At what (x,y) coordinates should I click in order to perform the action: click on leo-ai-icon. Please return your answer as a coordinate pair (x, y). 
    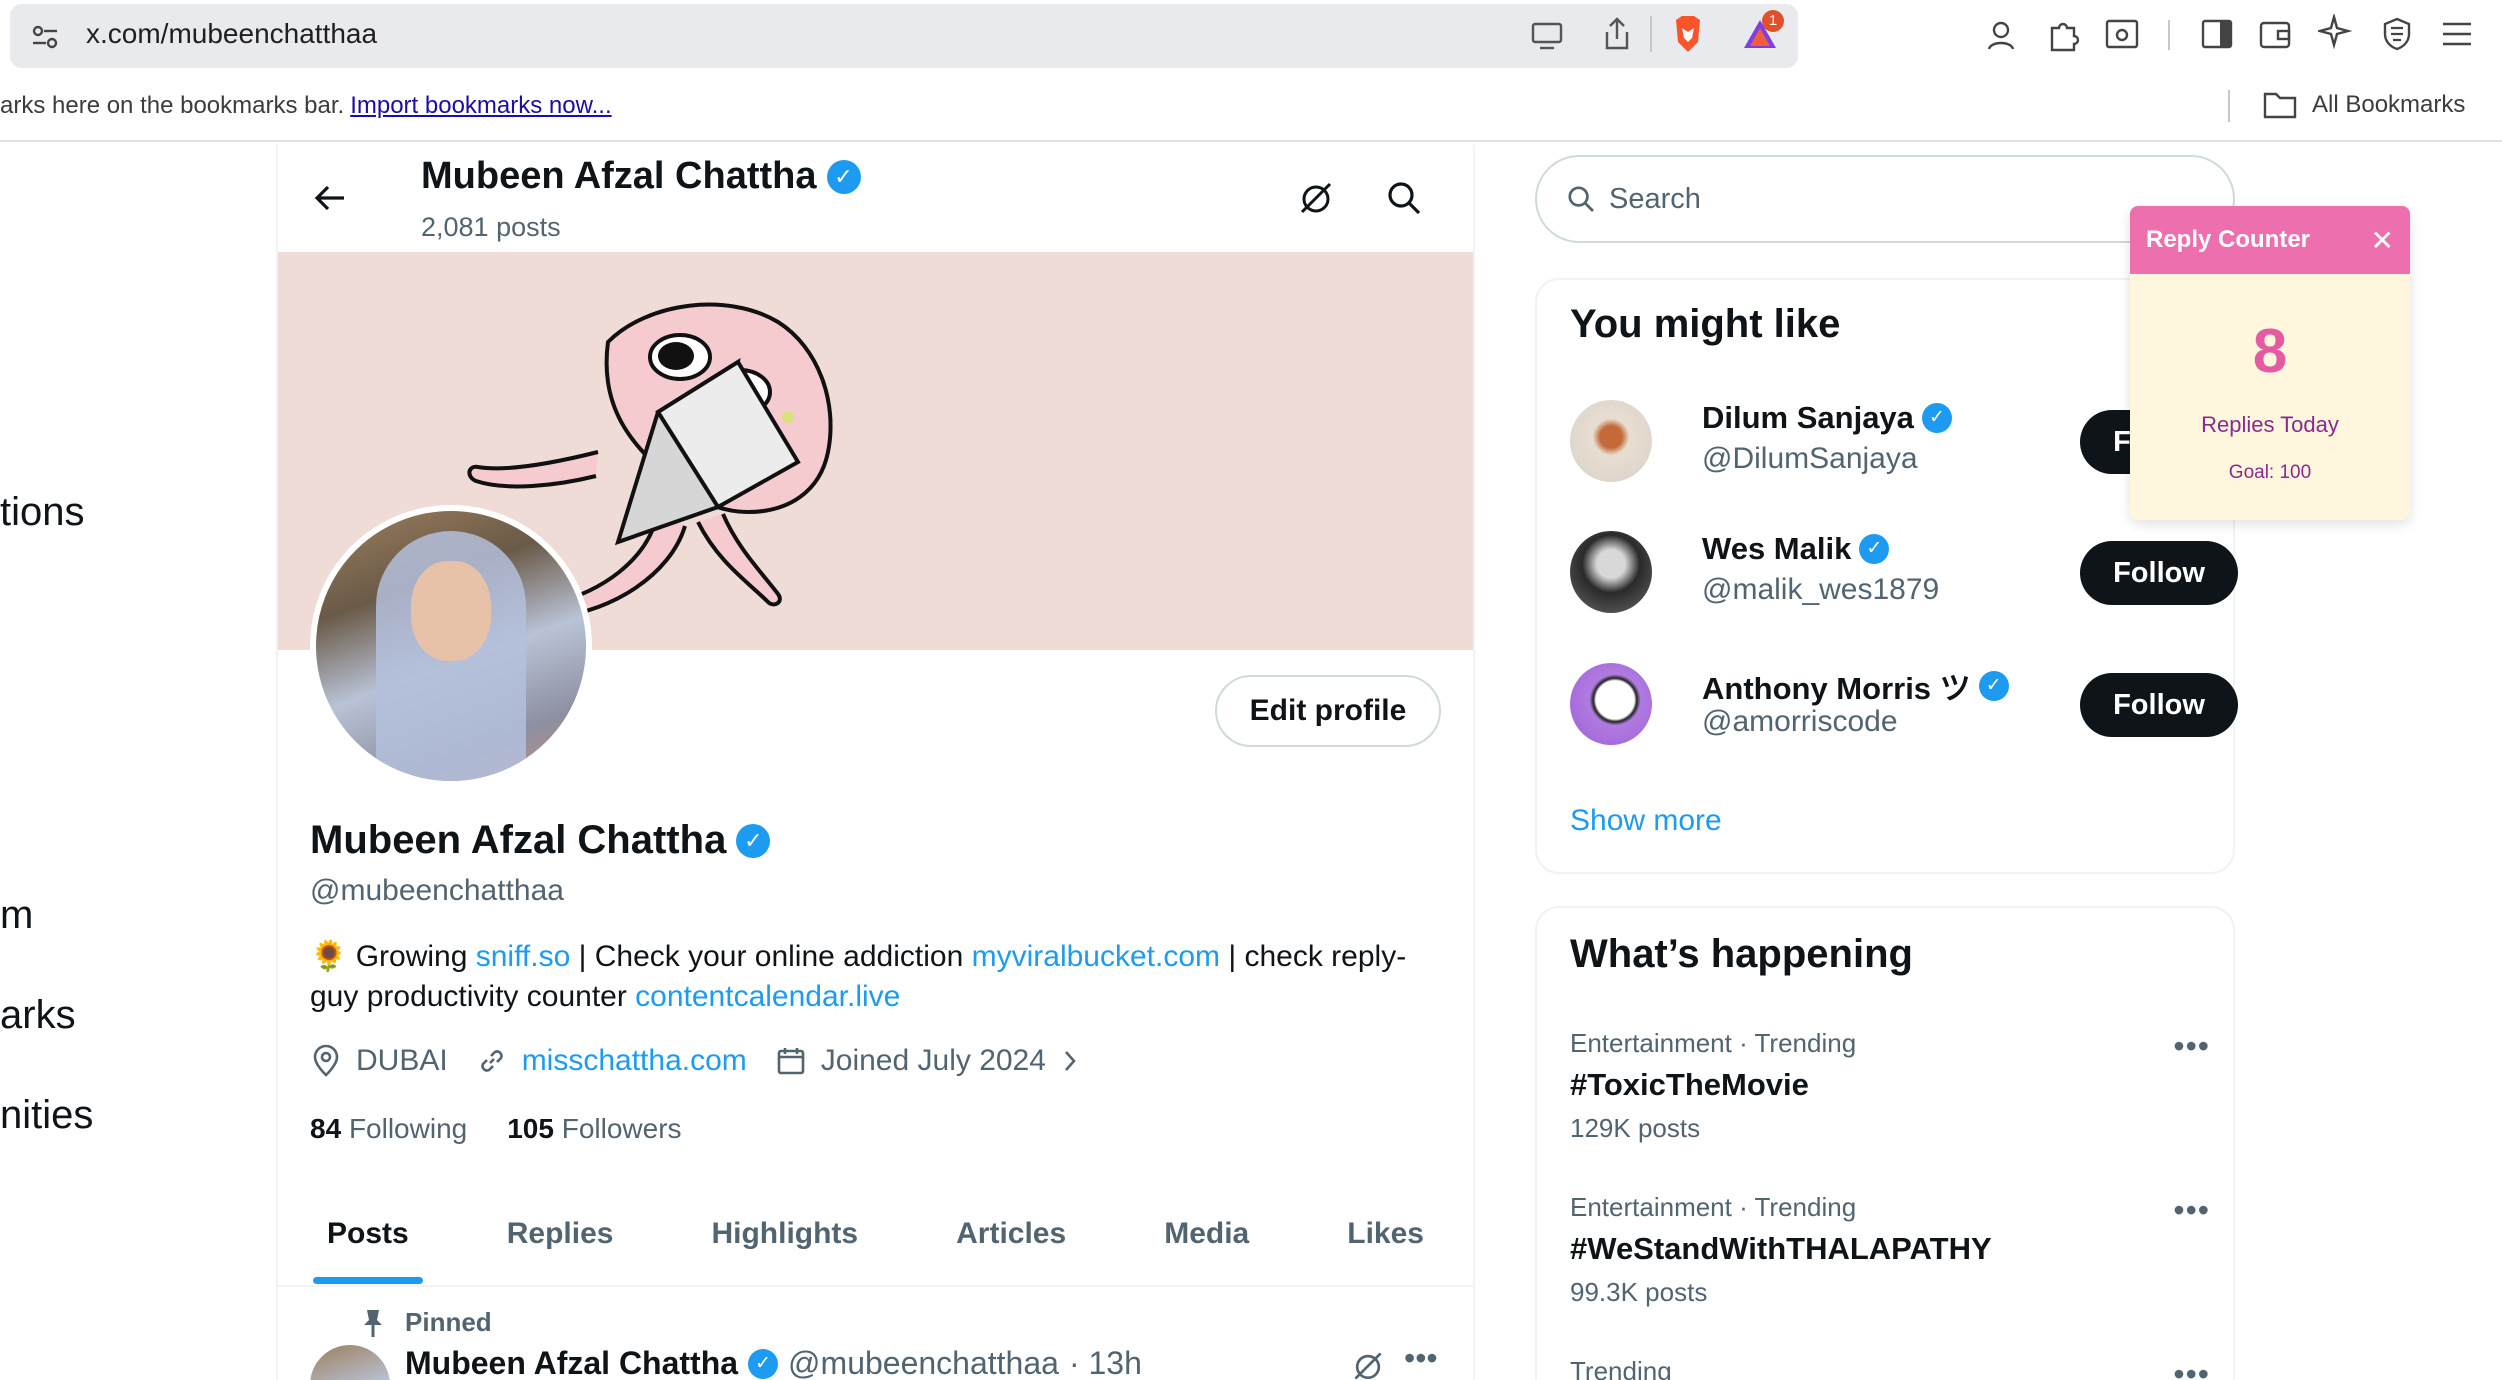
    Looking at the image, I should click on (2336, 33).